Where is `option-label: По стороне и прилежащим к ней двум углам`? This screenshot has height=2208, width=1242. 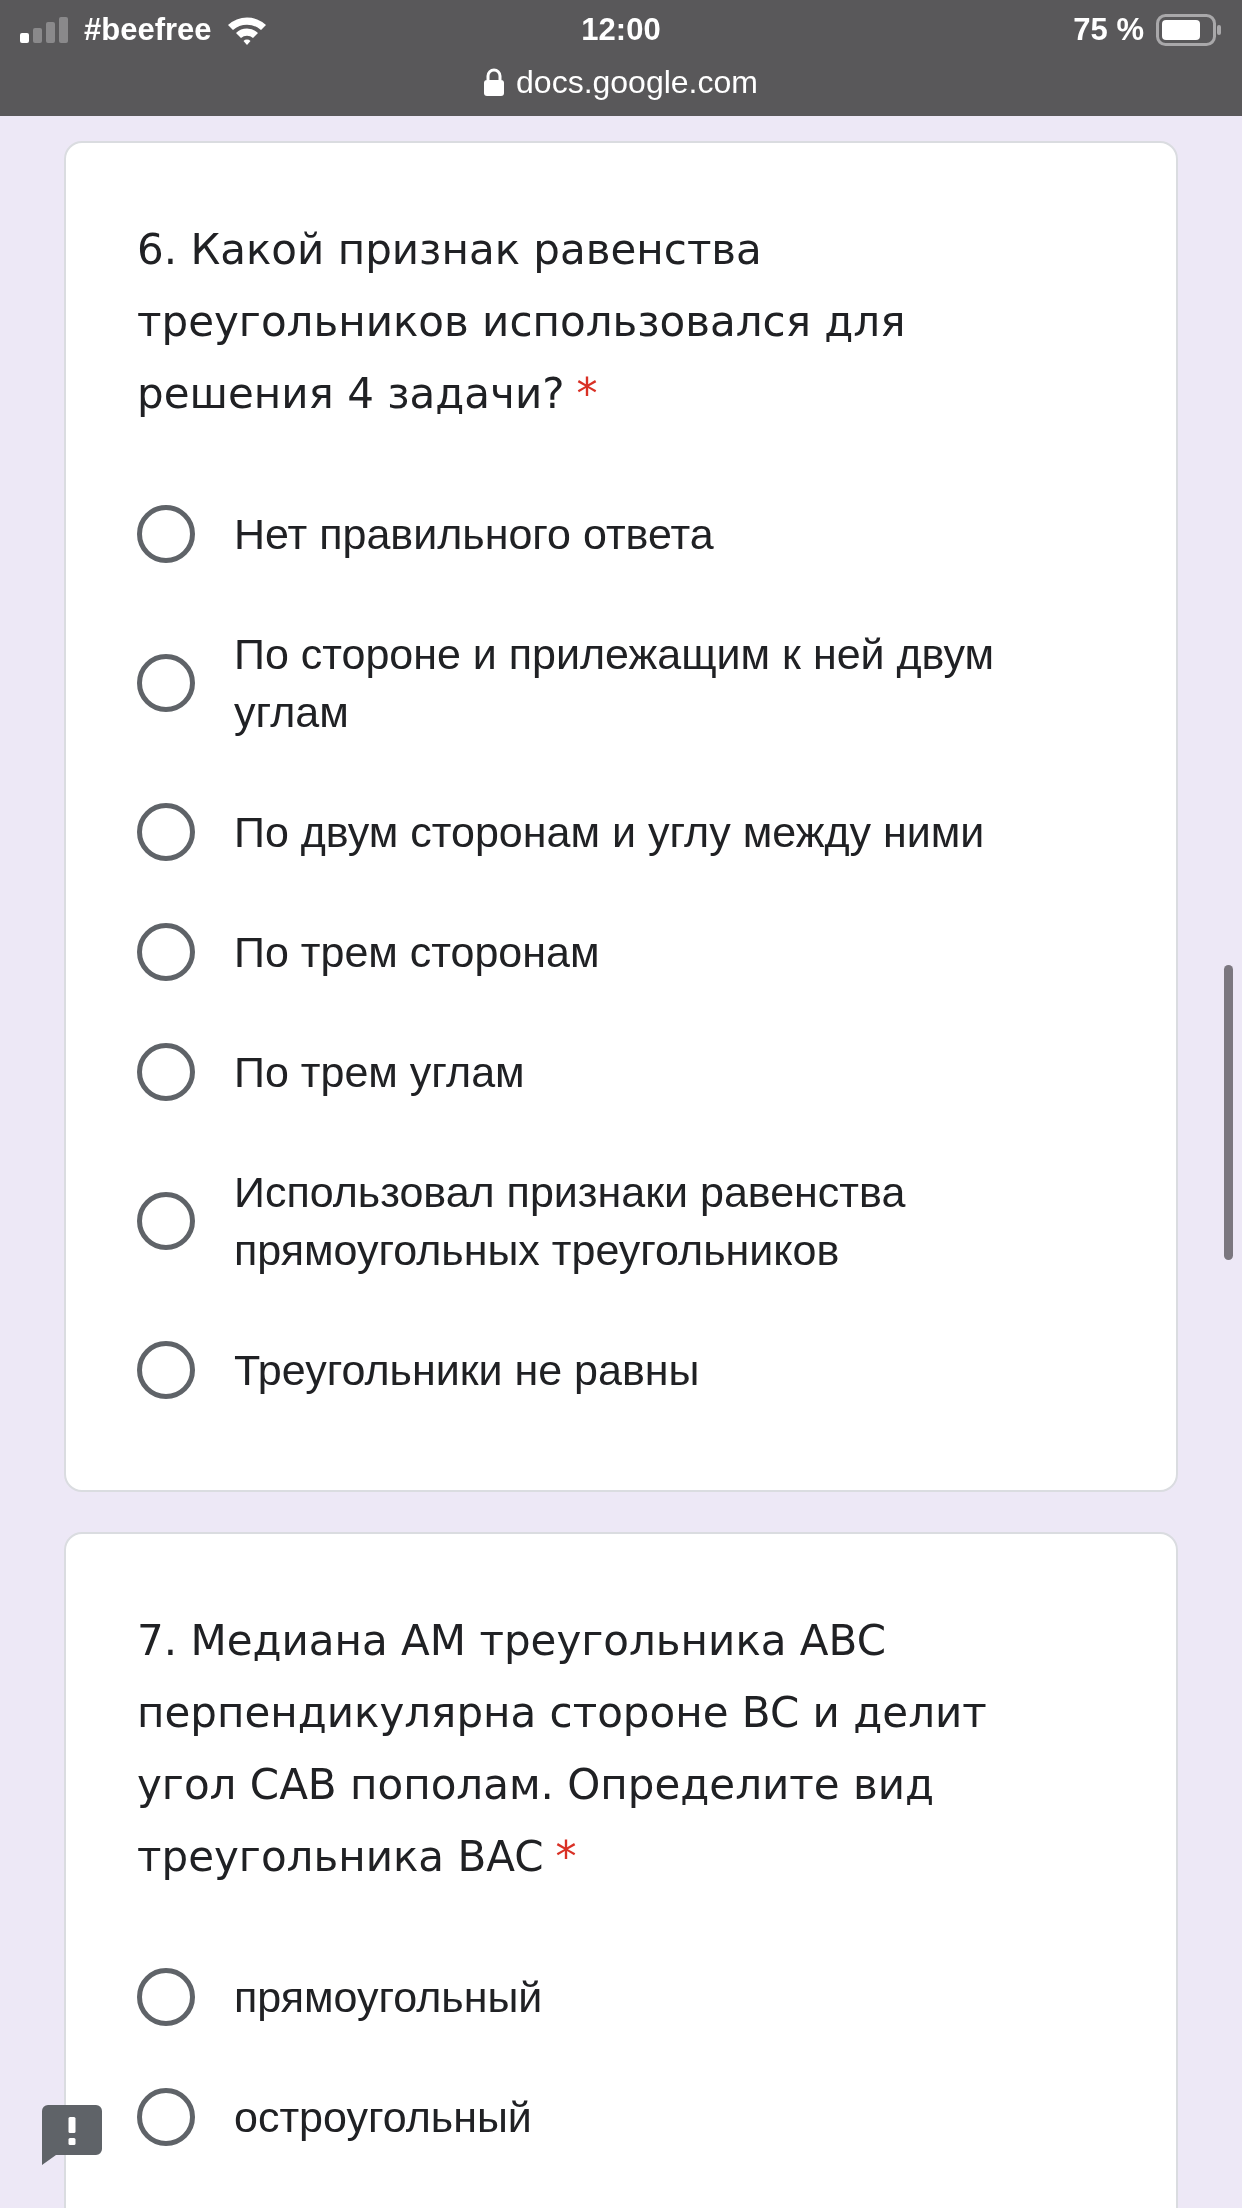 option-label: По стороне и прилежащим к ней двум углам is located at coordinates (654, 683).